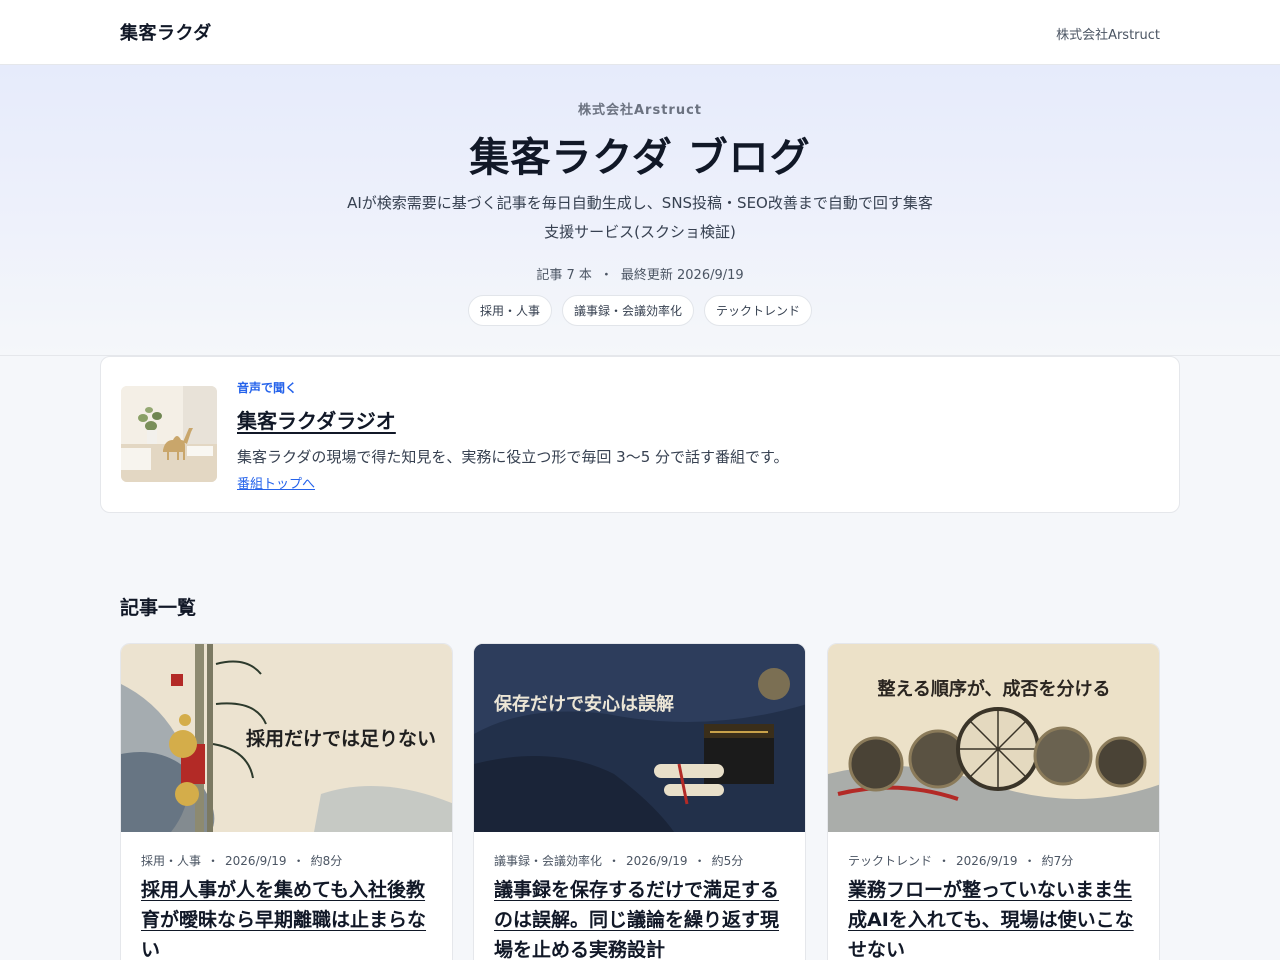  I want to click on hero-meta: 記事 7 本・最終更新 2026/9/19, so click(640, 273).